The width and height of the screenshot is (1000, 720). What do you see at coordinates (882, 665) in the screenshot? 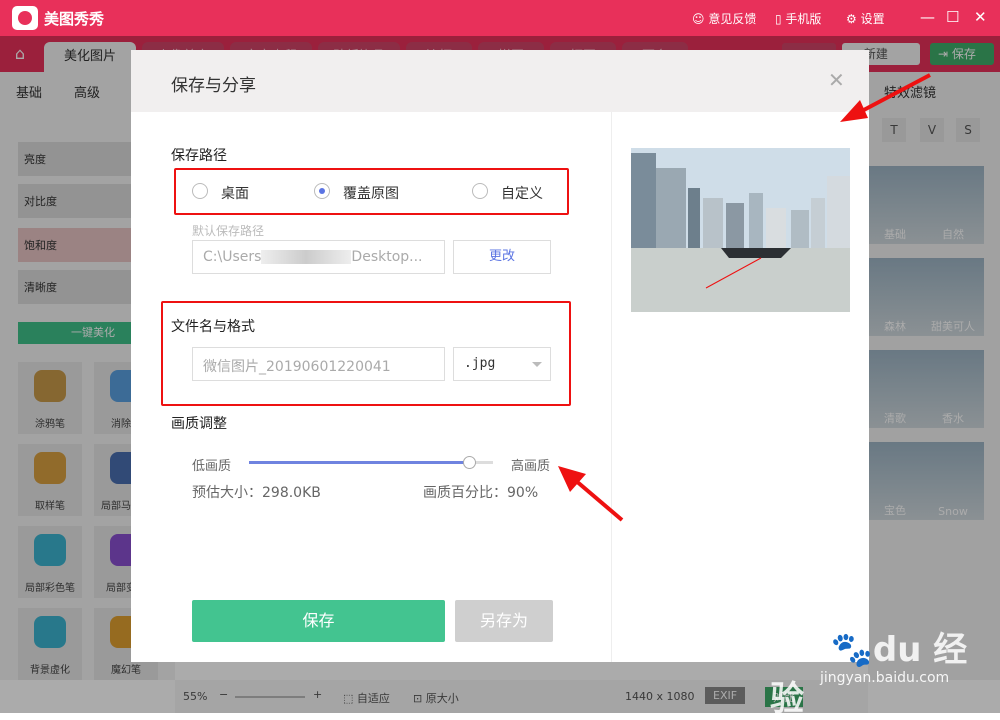
I see `baidu-watermark: Bai🐾du 经验 jingyan.baidu.com` at bounding box center [882, 665].